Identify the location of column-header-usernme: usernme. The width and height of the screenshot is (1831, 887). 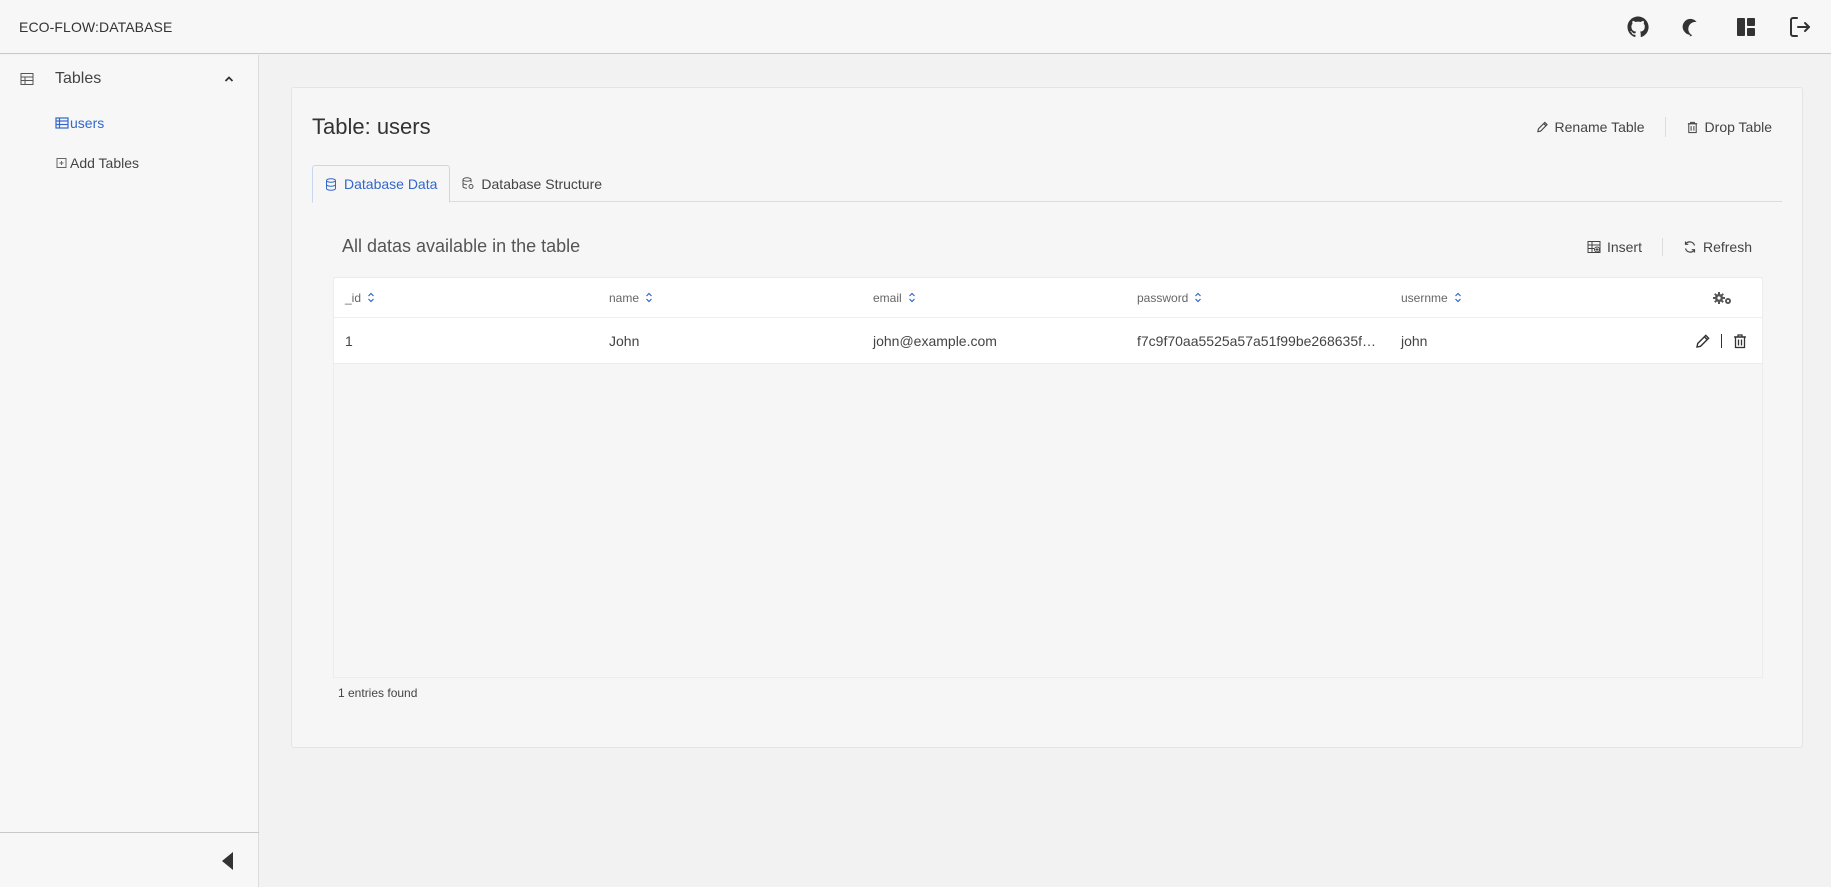
(1522, 298).